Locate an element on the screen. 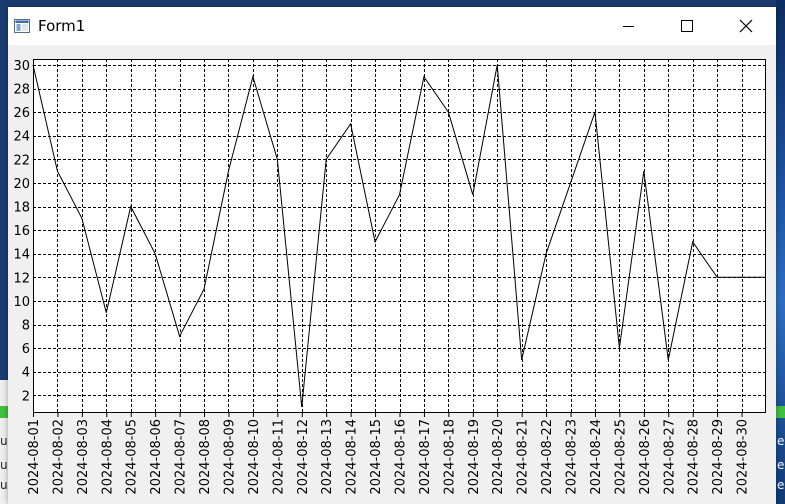 The height and width of the screenshot is (504, 785). minimize-button is located at coordinates (629, 26).